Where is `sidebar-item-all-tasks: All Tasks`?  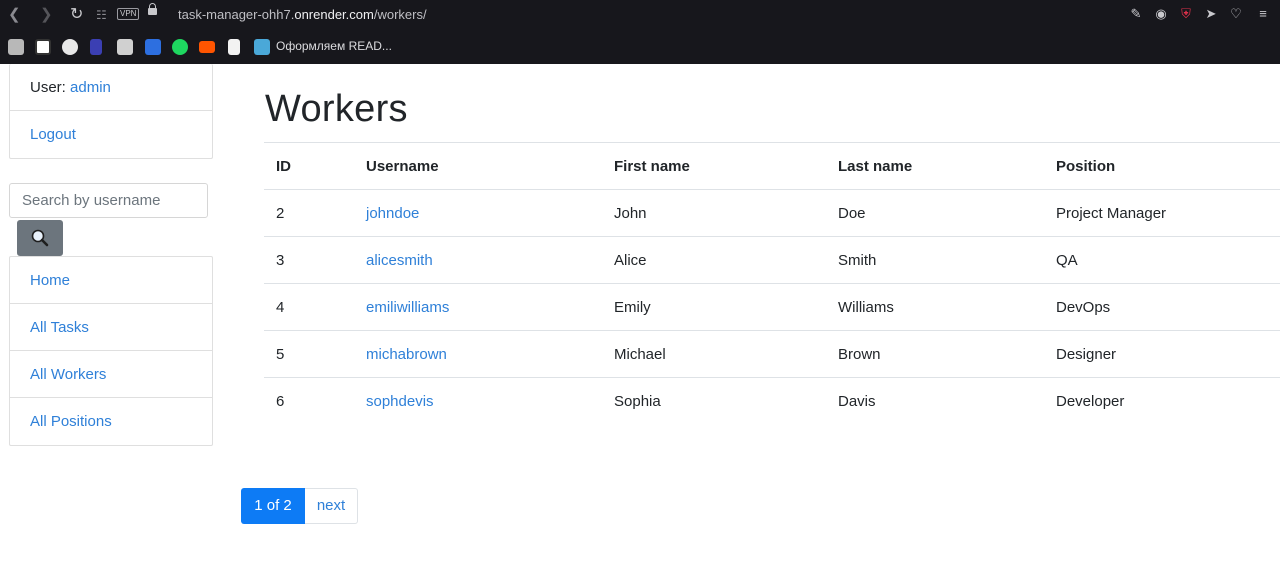
sidebar-item-all-tasks: All Tasks is located at coordinates (111, 327).